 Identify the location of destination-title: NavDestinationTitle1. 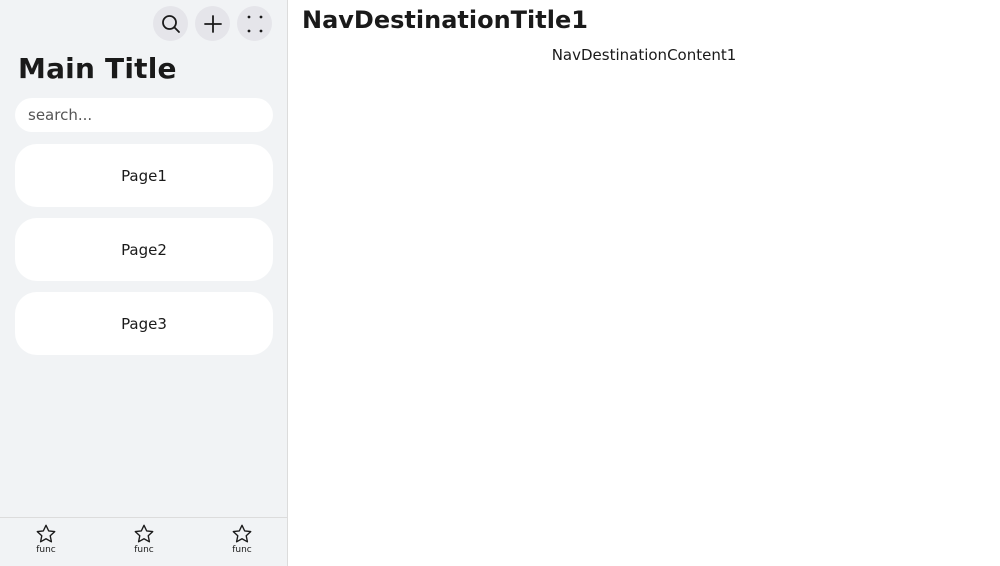
(445, 20).